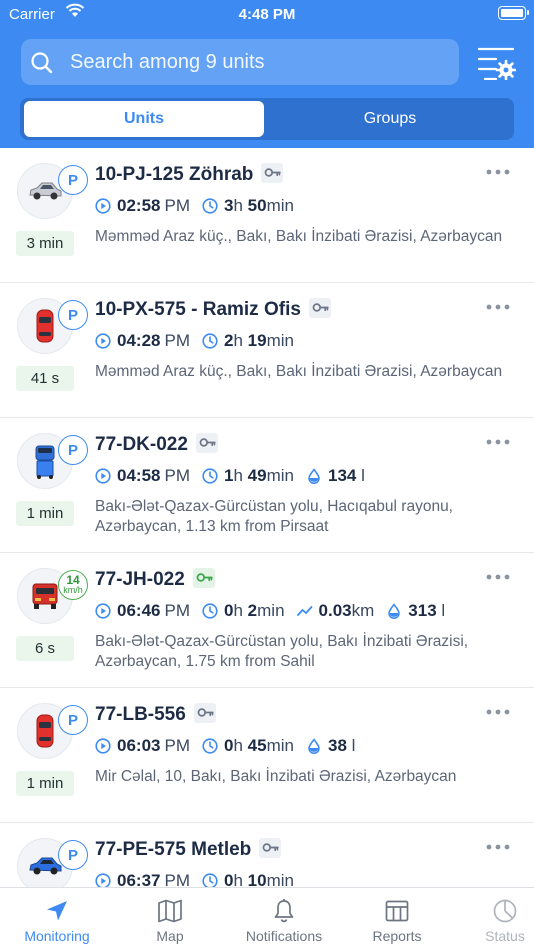  Describe the element at coordinates (494, 919) in the screenshot. I see `tab-status: Status` at that location.